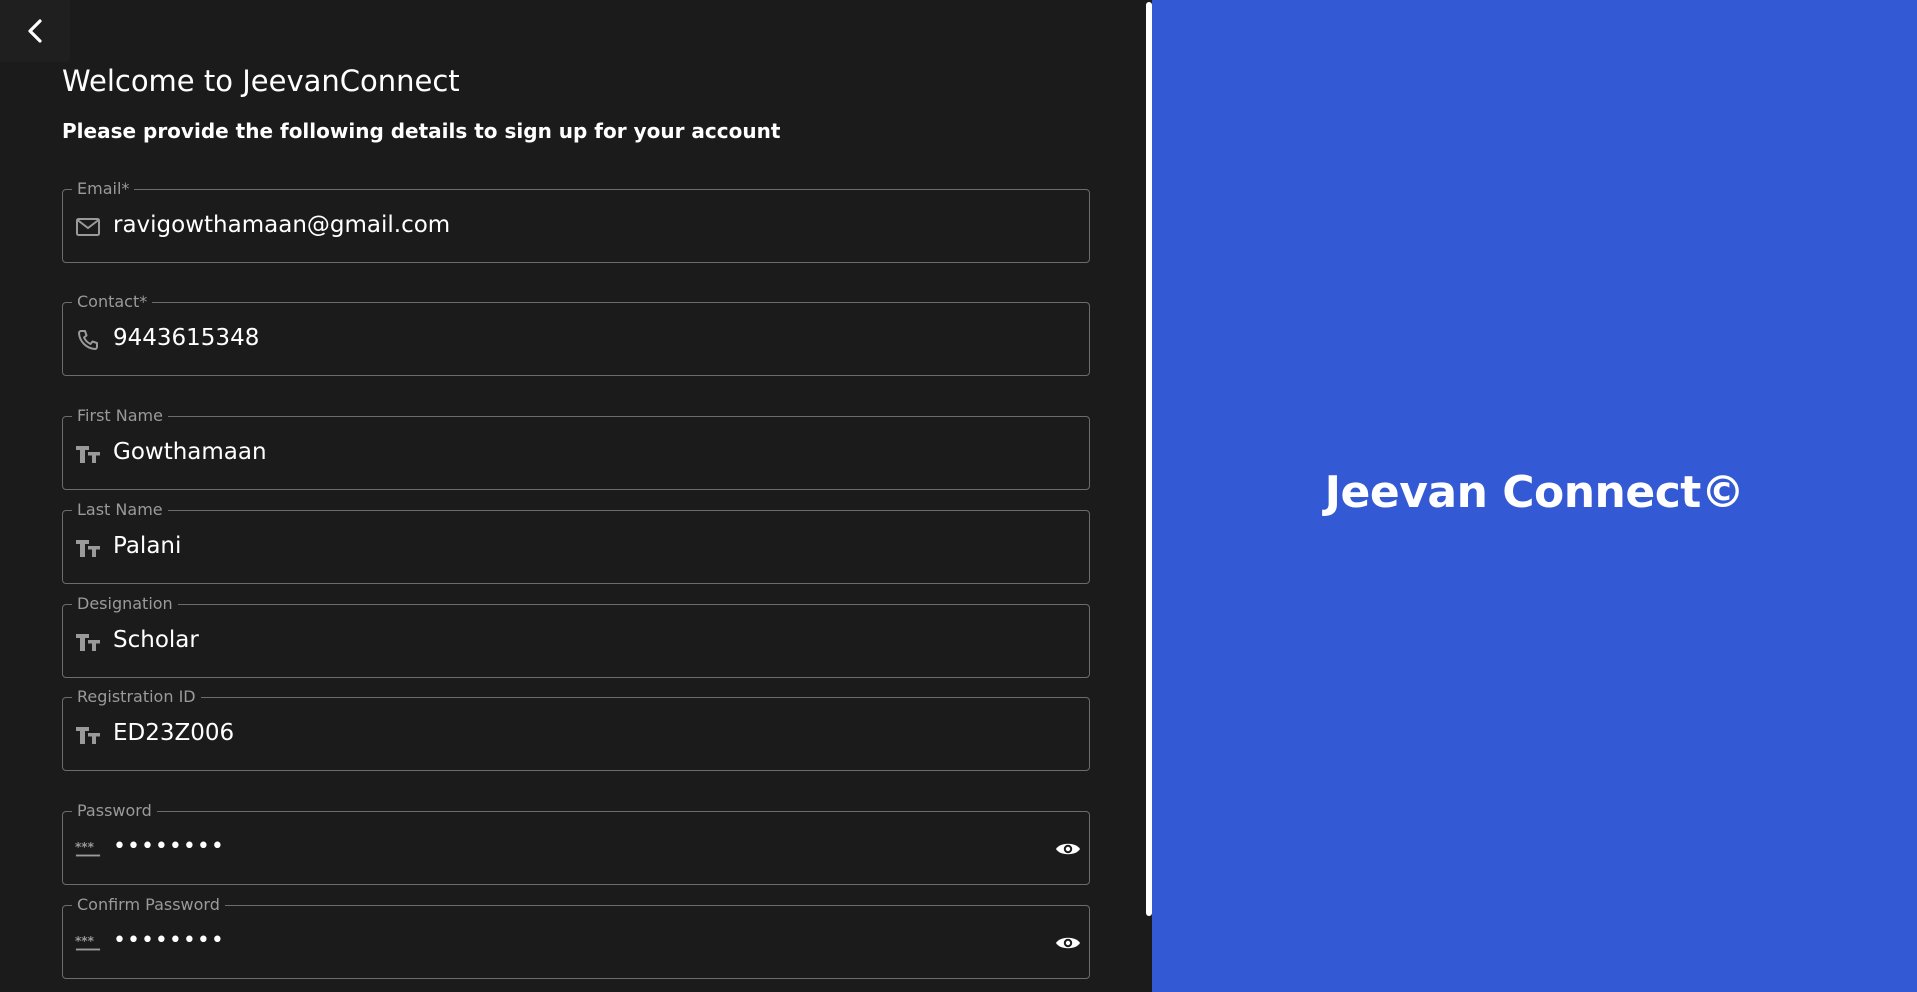  I want to click on first-name-label: First Name, so click(120, 416).